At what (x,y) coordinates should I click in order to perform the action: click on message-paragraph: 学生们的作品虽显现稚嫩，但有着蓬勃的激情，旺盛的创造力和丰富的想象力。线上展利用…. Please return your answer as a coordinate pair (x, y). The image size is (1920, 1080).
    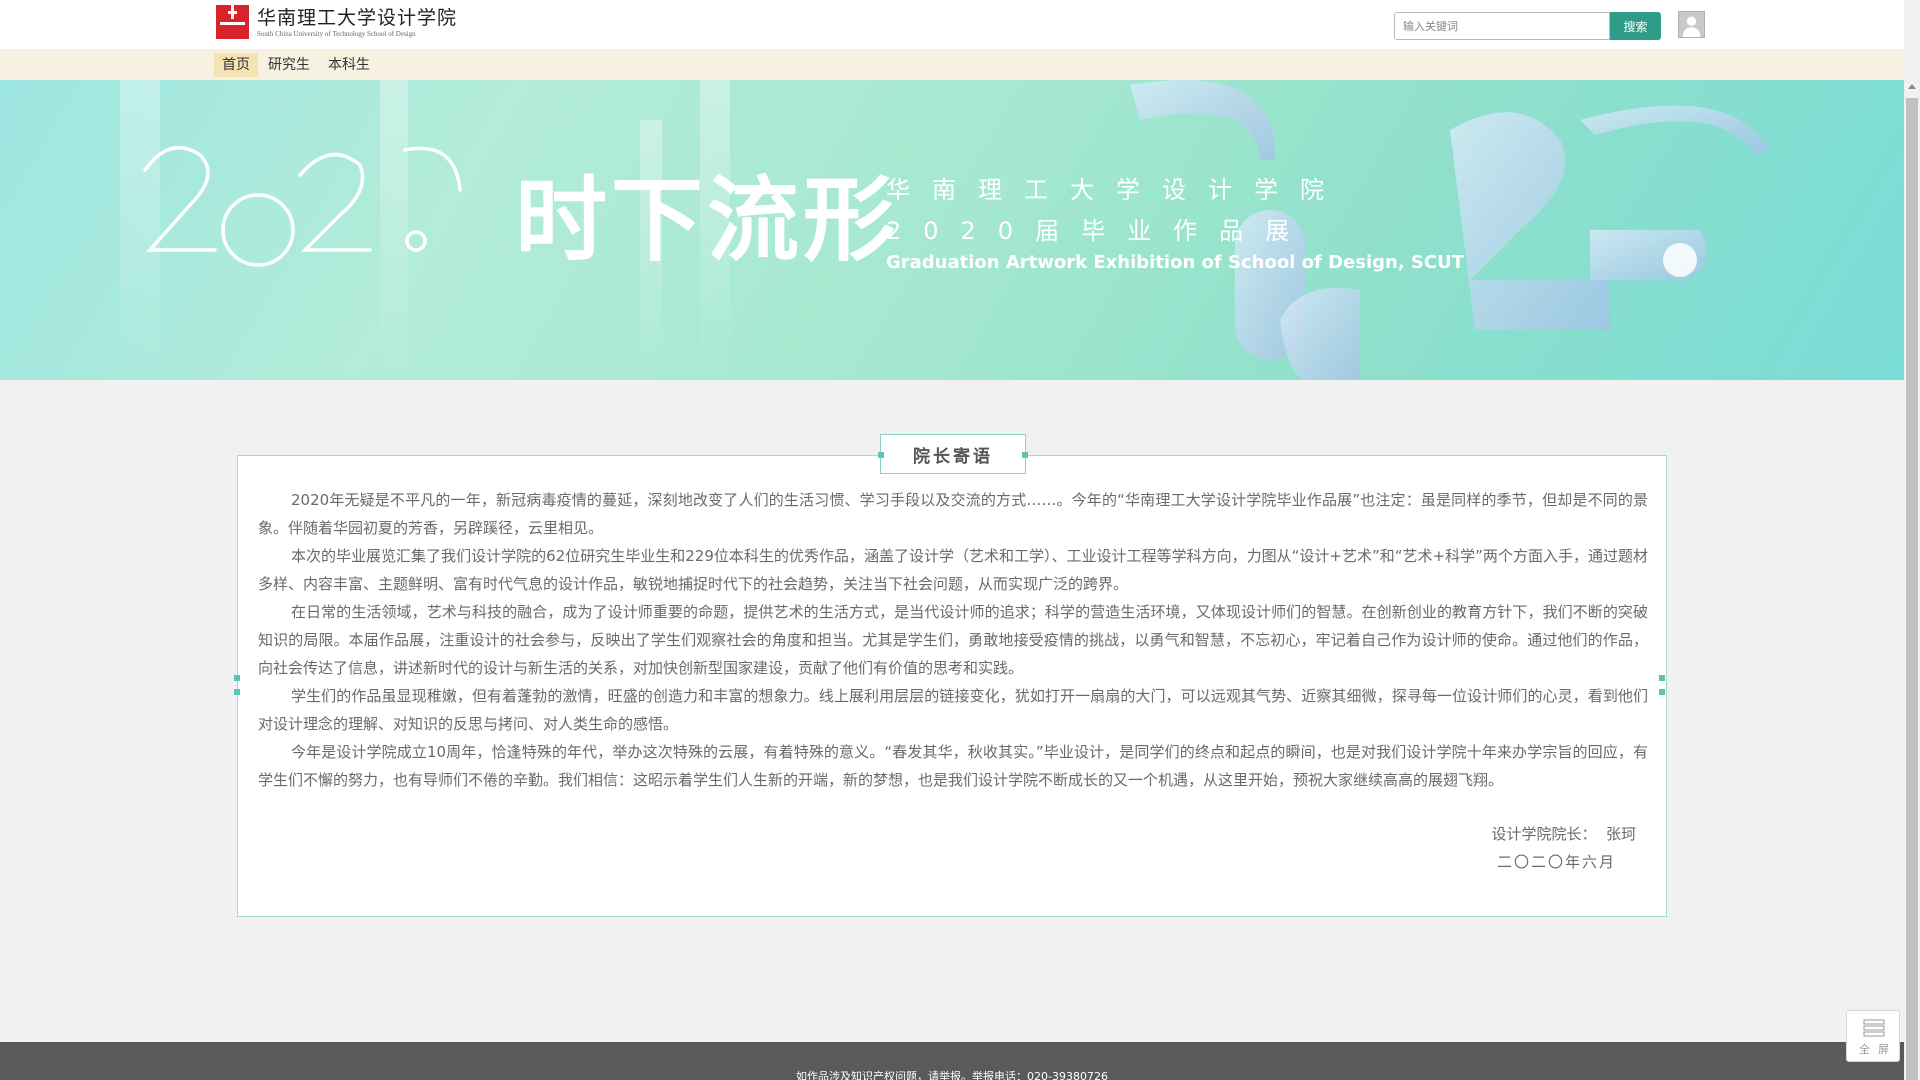
    Looking at the image, I should click on (953, 710).